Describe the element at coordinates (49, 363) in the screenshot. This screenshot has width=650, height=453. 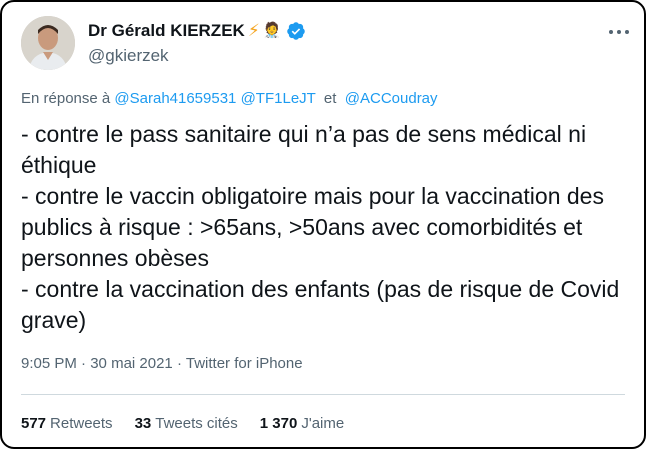
I see `tweet-time: 9:05 PM` at that location.